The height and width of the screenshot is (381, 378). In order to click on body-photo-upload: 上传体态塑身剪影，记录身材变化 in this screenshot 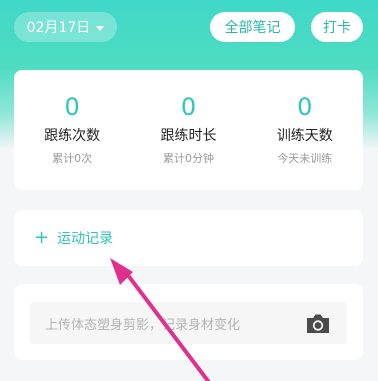, I will do `click(188, 323)`.